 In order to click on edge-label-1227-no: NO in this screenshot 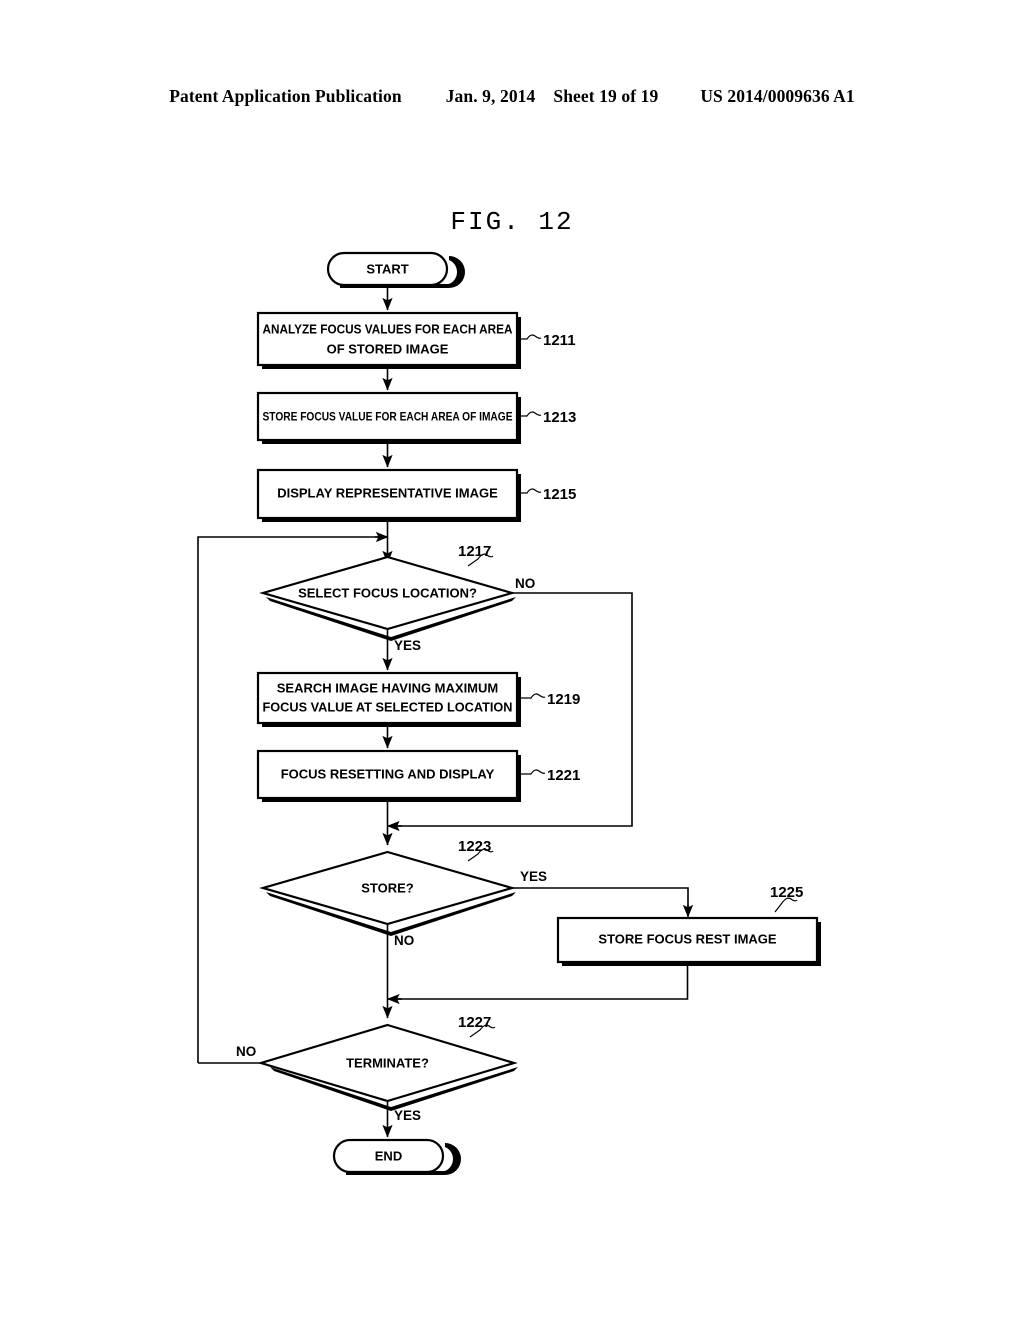, I will do `click(246, 1051)`.